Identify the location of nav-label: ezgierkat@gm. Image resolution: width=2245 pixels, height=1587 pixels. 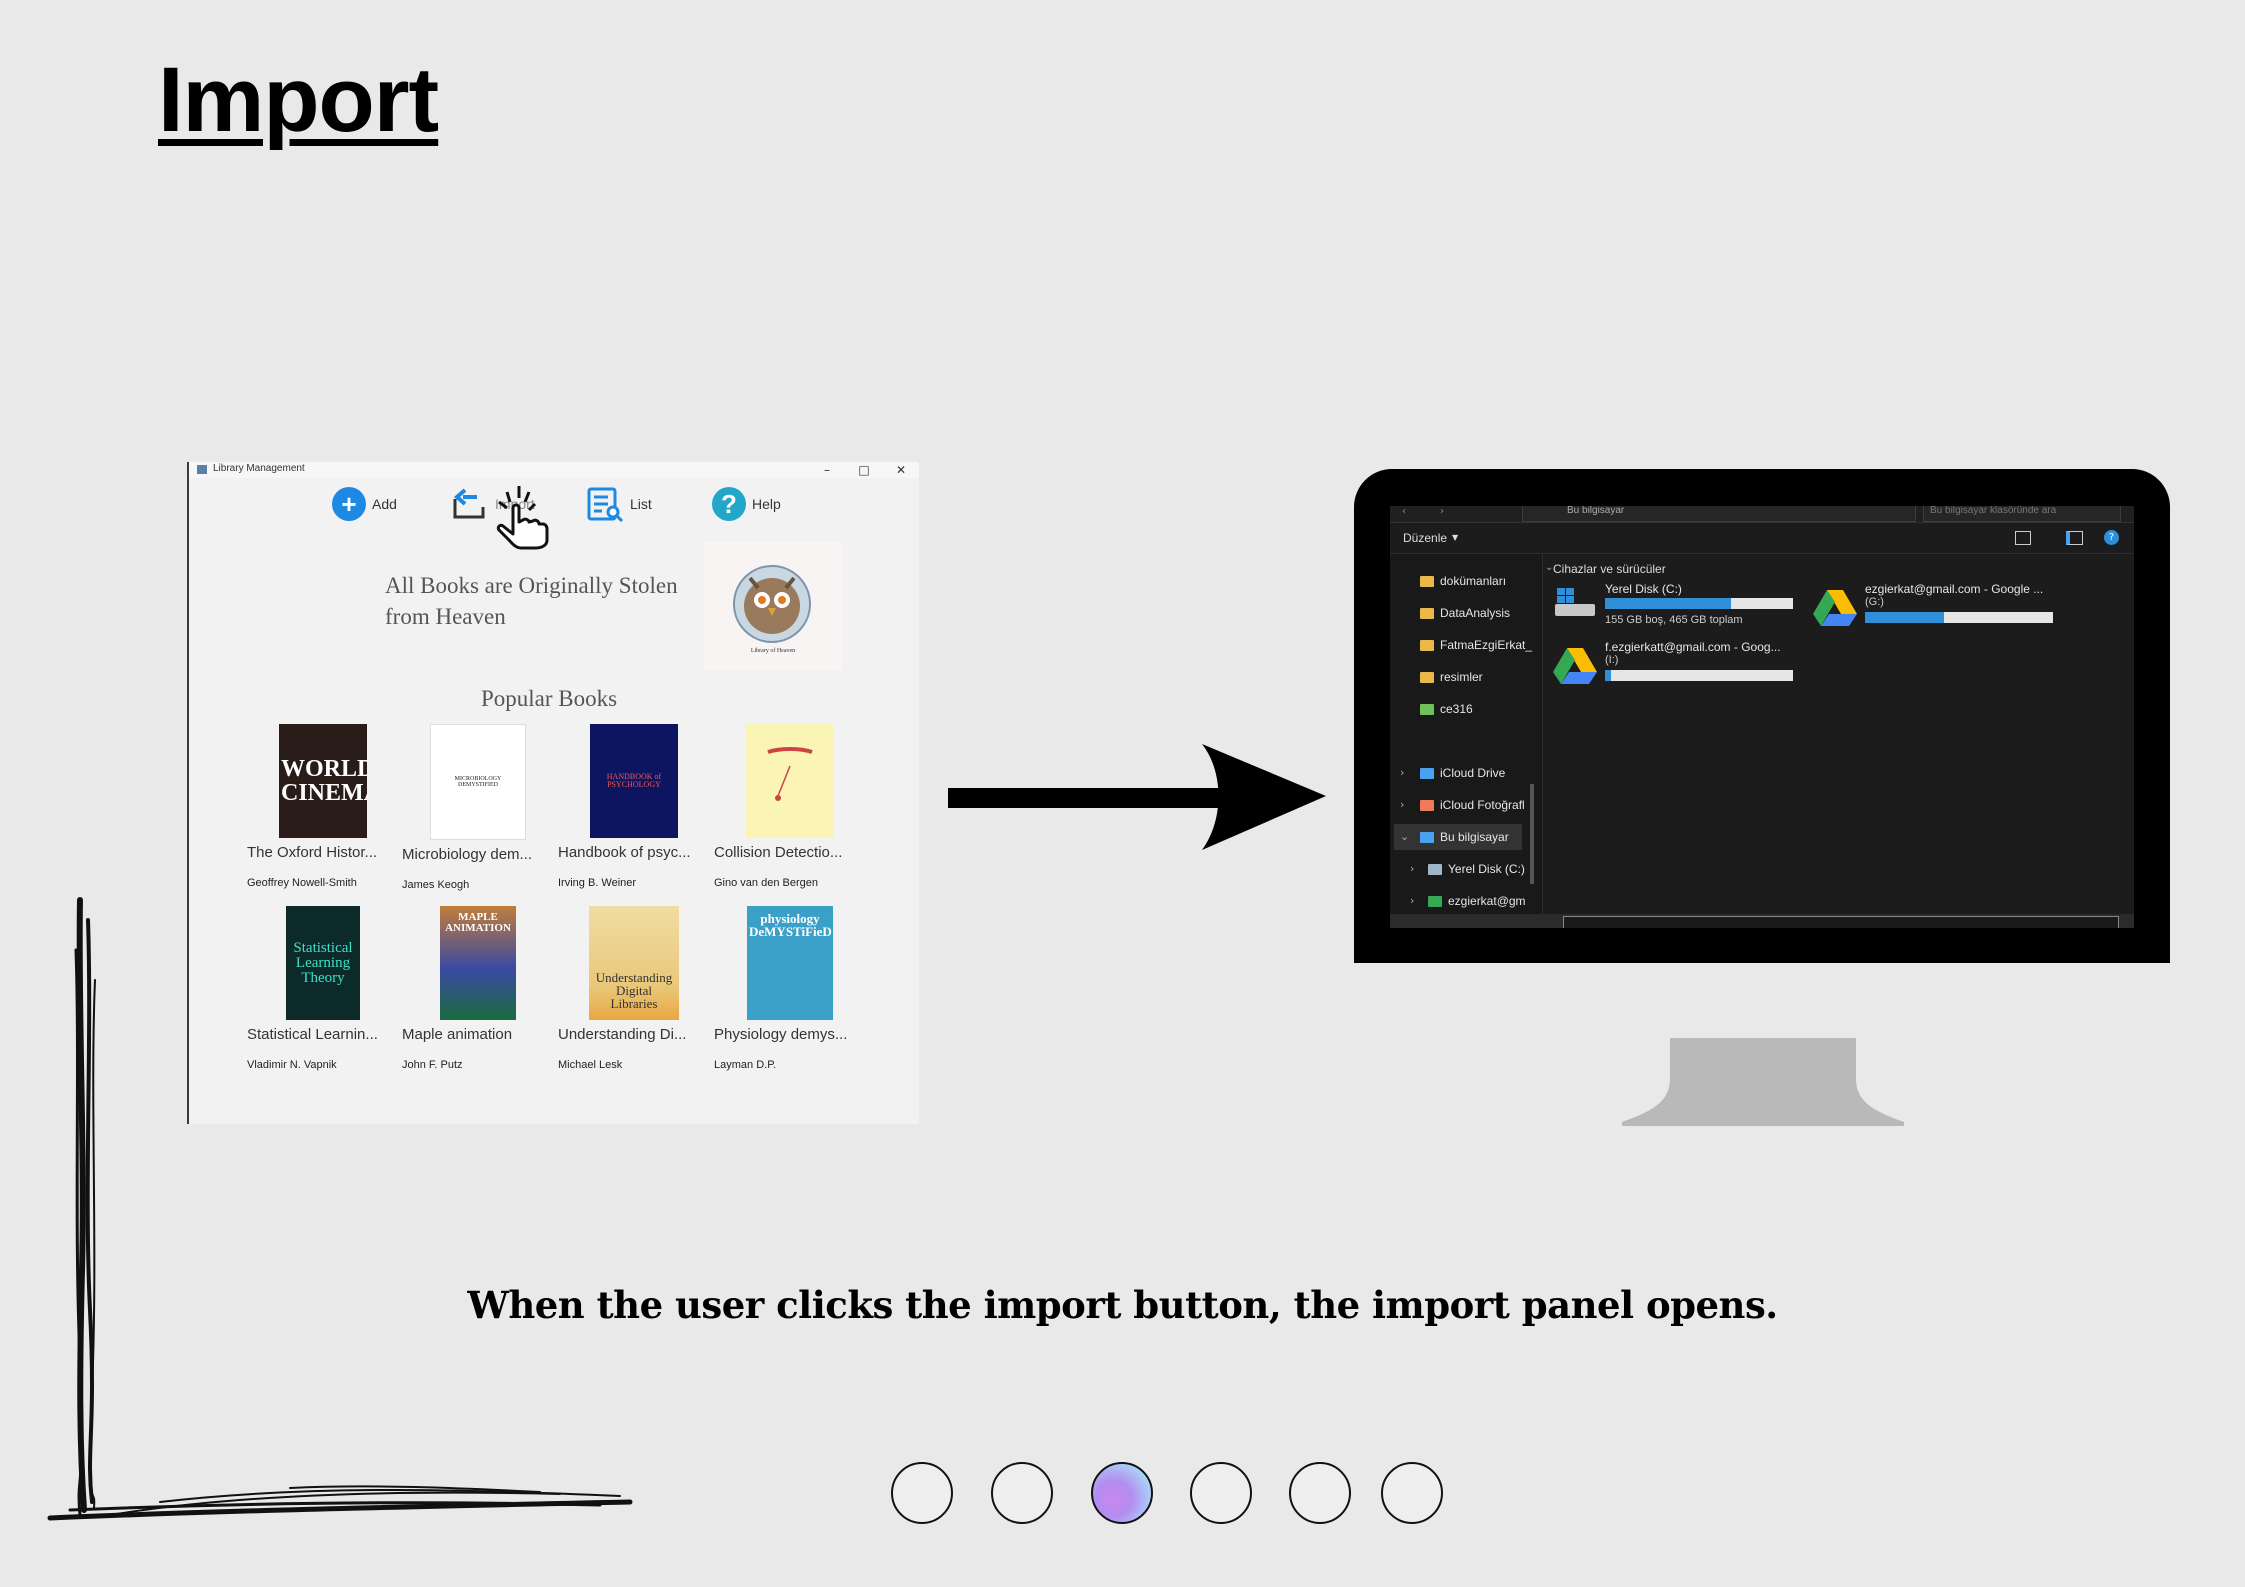
(1487, 901).